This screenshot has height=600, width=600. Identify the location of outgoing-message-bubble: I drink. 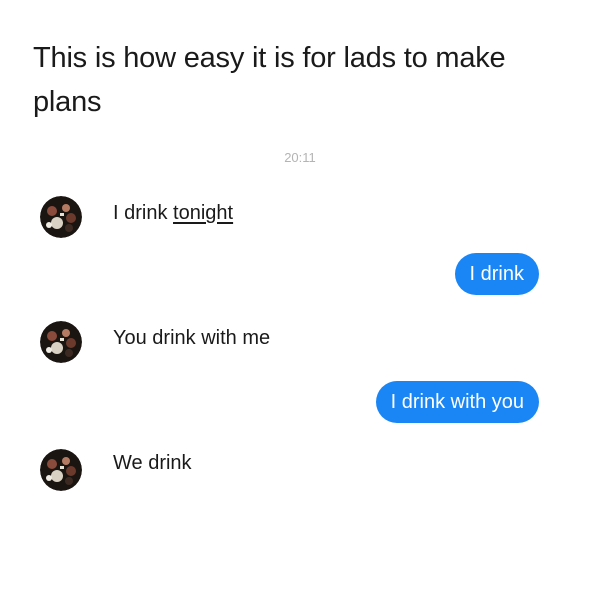
(496, 274).